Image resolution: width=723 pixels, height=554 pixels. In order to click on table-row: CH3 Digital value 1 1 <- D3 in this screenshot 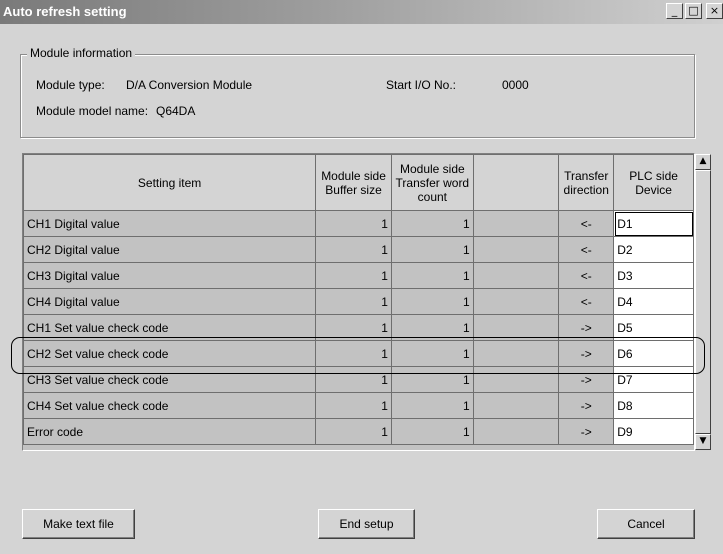, I will do `click(358, 275)`.